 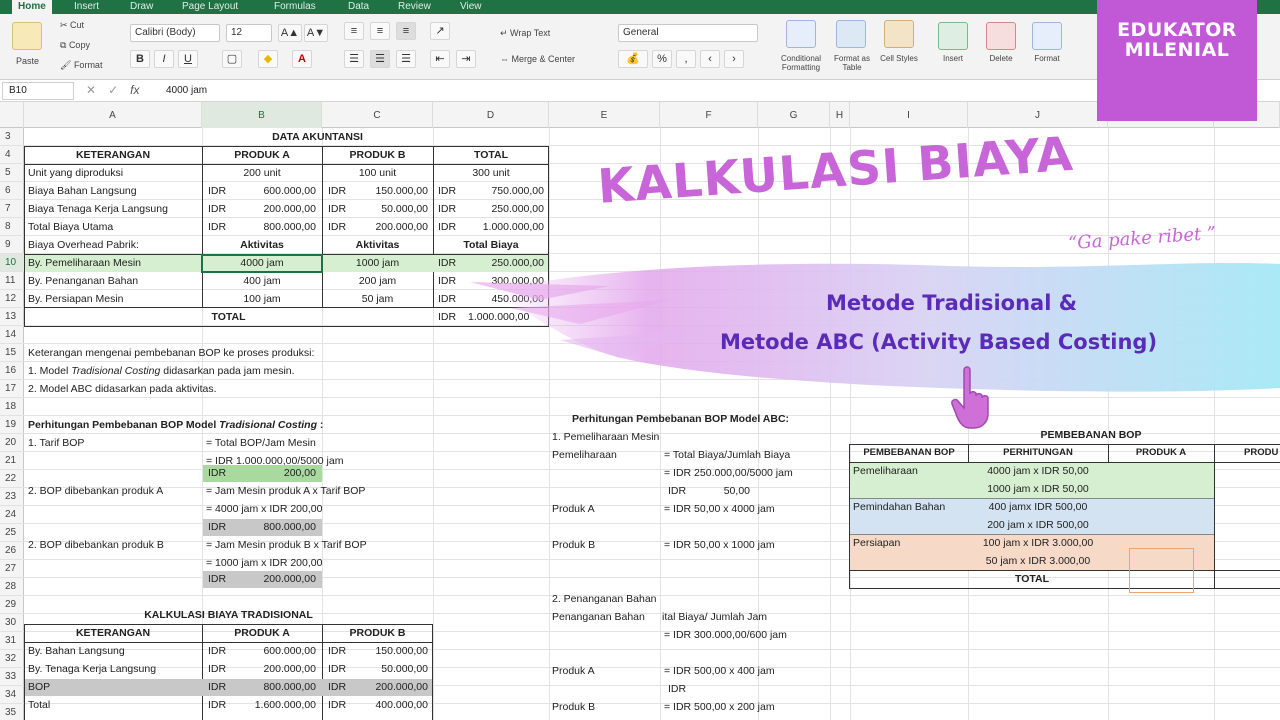 What do you see at coordinates (358, 7) in the screenshot?
I see `tab-data: Data` at bounding box center [358, 7].